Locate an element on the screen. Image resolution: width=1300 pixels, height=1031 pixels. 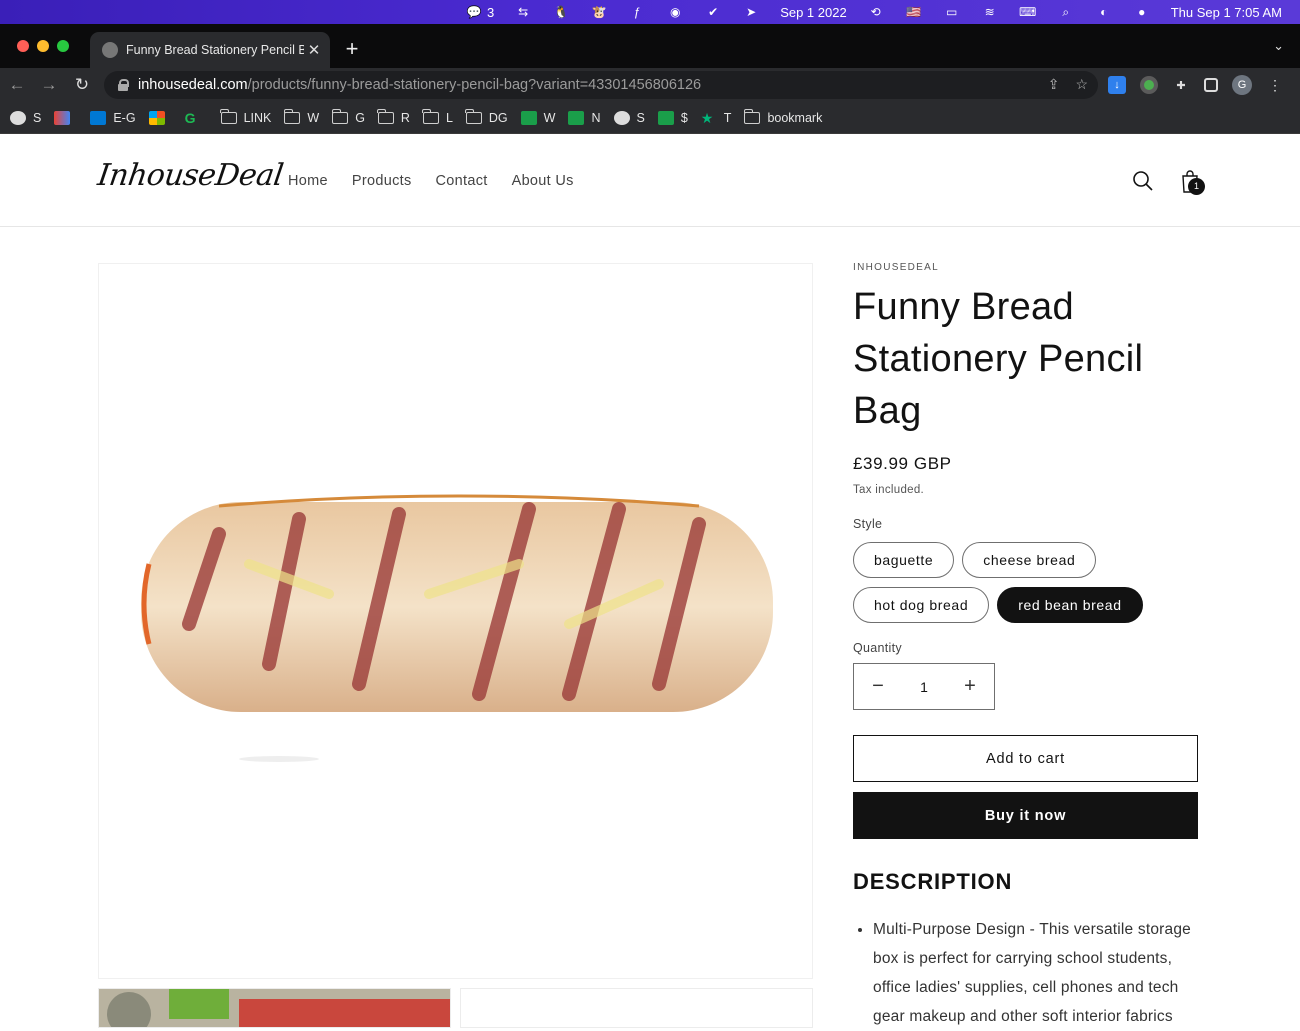
siri: ● is located at coordinates (1142, 12).